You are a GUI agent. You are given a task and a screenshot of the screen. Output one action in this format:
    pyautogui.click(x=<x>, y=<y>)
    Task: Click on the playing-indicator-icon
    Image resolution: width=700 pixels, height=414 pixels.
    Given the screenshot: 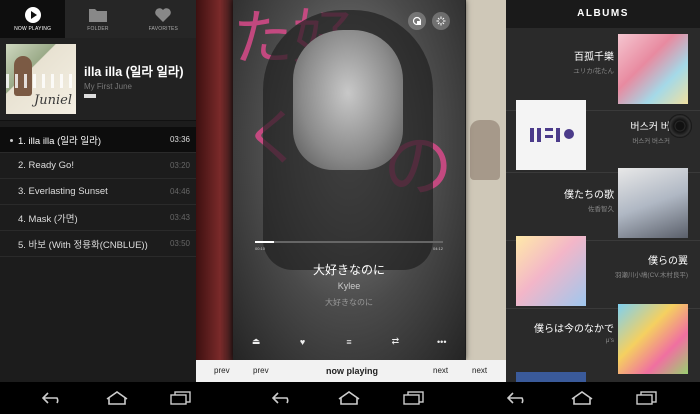 What is the action you would take?
    pyautogui.click(x=11, y=141)
    